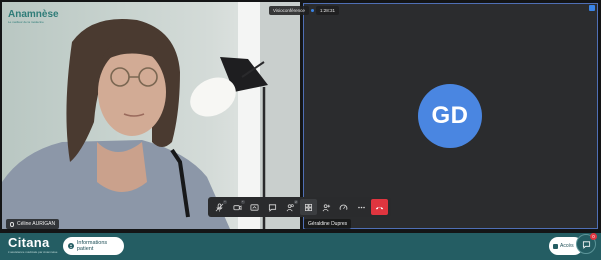 The height and width of the screenshot is (260, 601). I want to click on hang-up-icon, so click(379, 207).